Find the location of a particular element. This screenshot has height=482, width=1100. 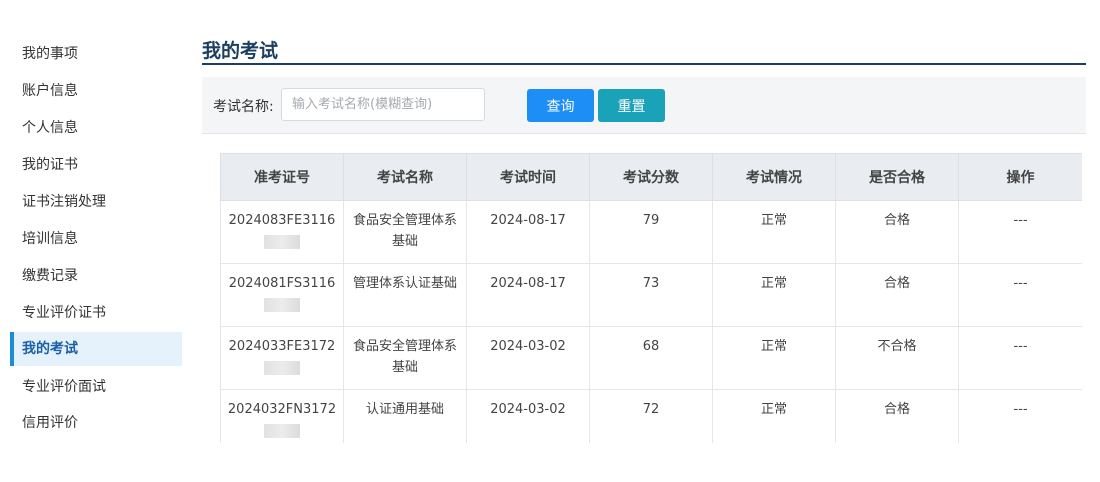

sidebar-item-credit-evaluation: 信用评价 is located at coordinates (96, 423).